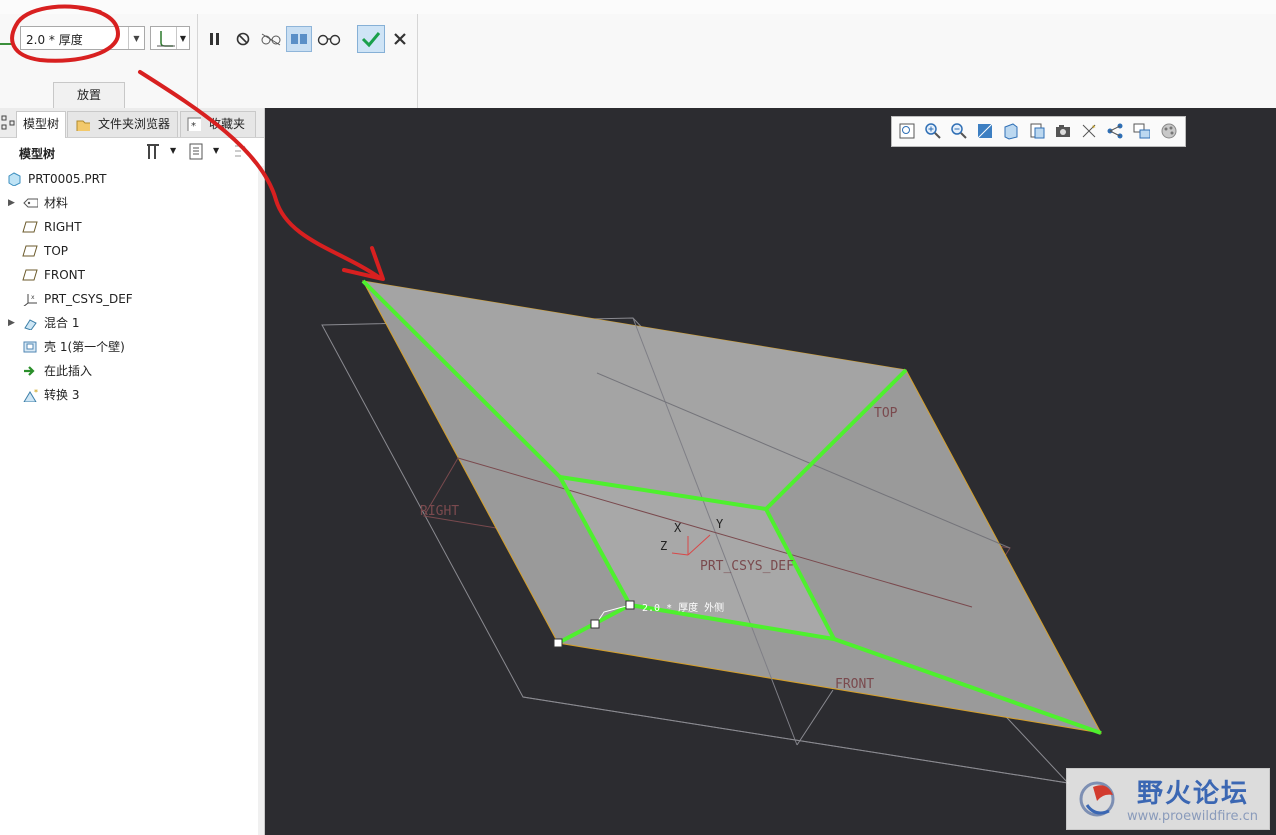 The height and width of the screenshot is (835, 1276). What do you see at coordinates (54, 40) in the screenshot?
I see `thickness-value: 2.0 * 厚度` at bounding box center [54, 40].